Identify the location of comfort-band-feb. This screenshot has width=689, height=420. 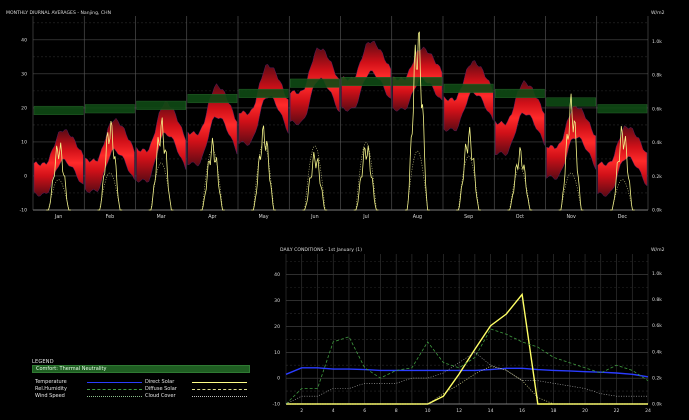
(110, 109).